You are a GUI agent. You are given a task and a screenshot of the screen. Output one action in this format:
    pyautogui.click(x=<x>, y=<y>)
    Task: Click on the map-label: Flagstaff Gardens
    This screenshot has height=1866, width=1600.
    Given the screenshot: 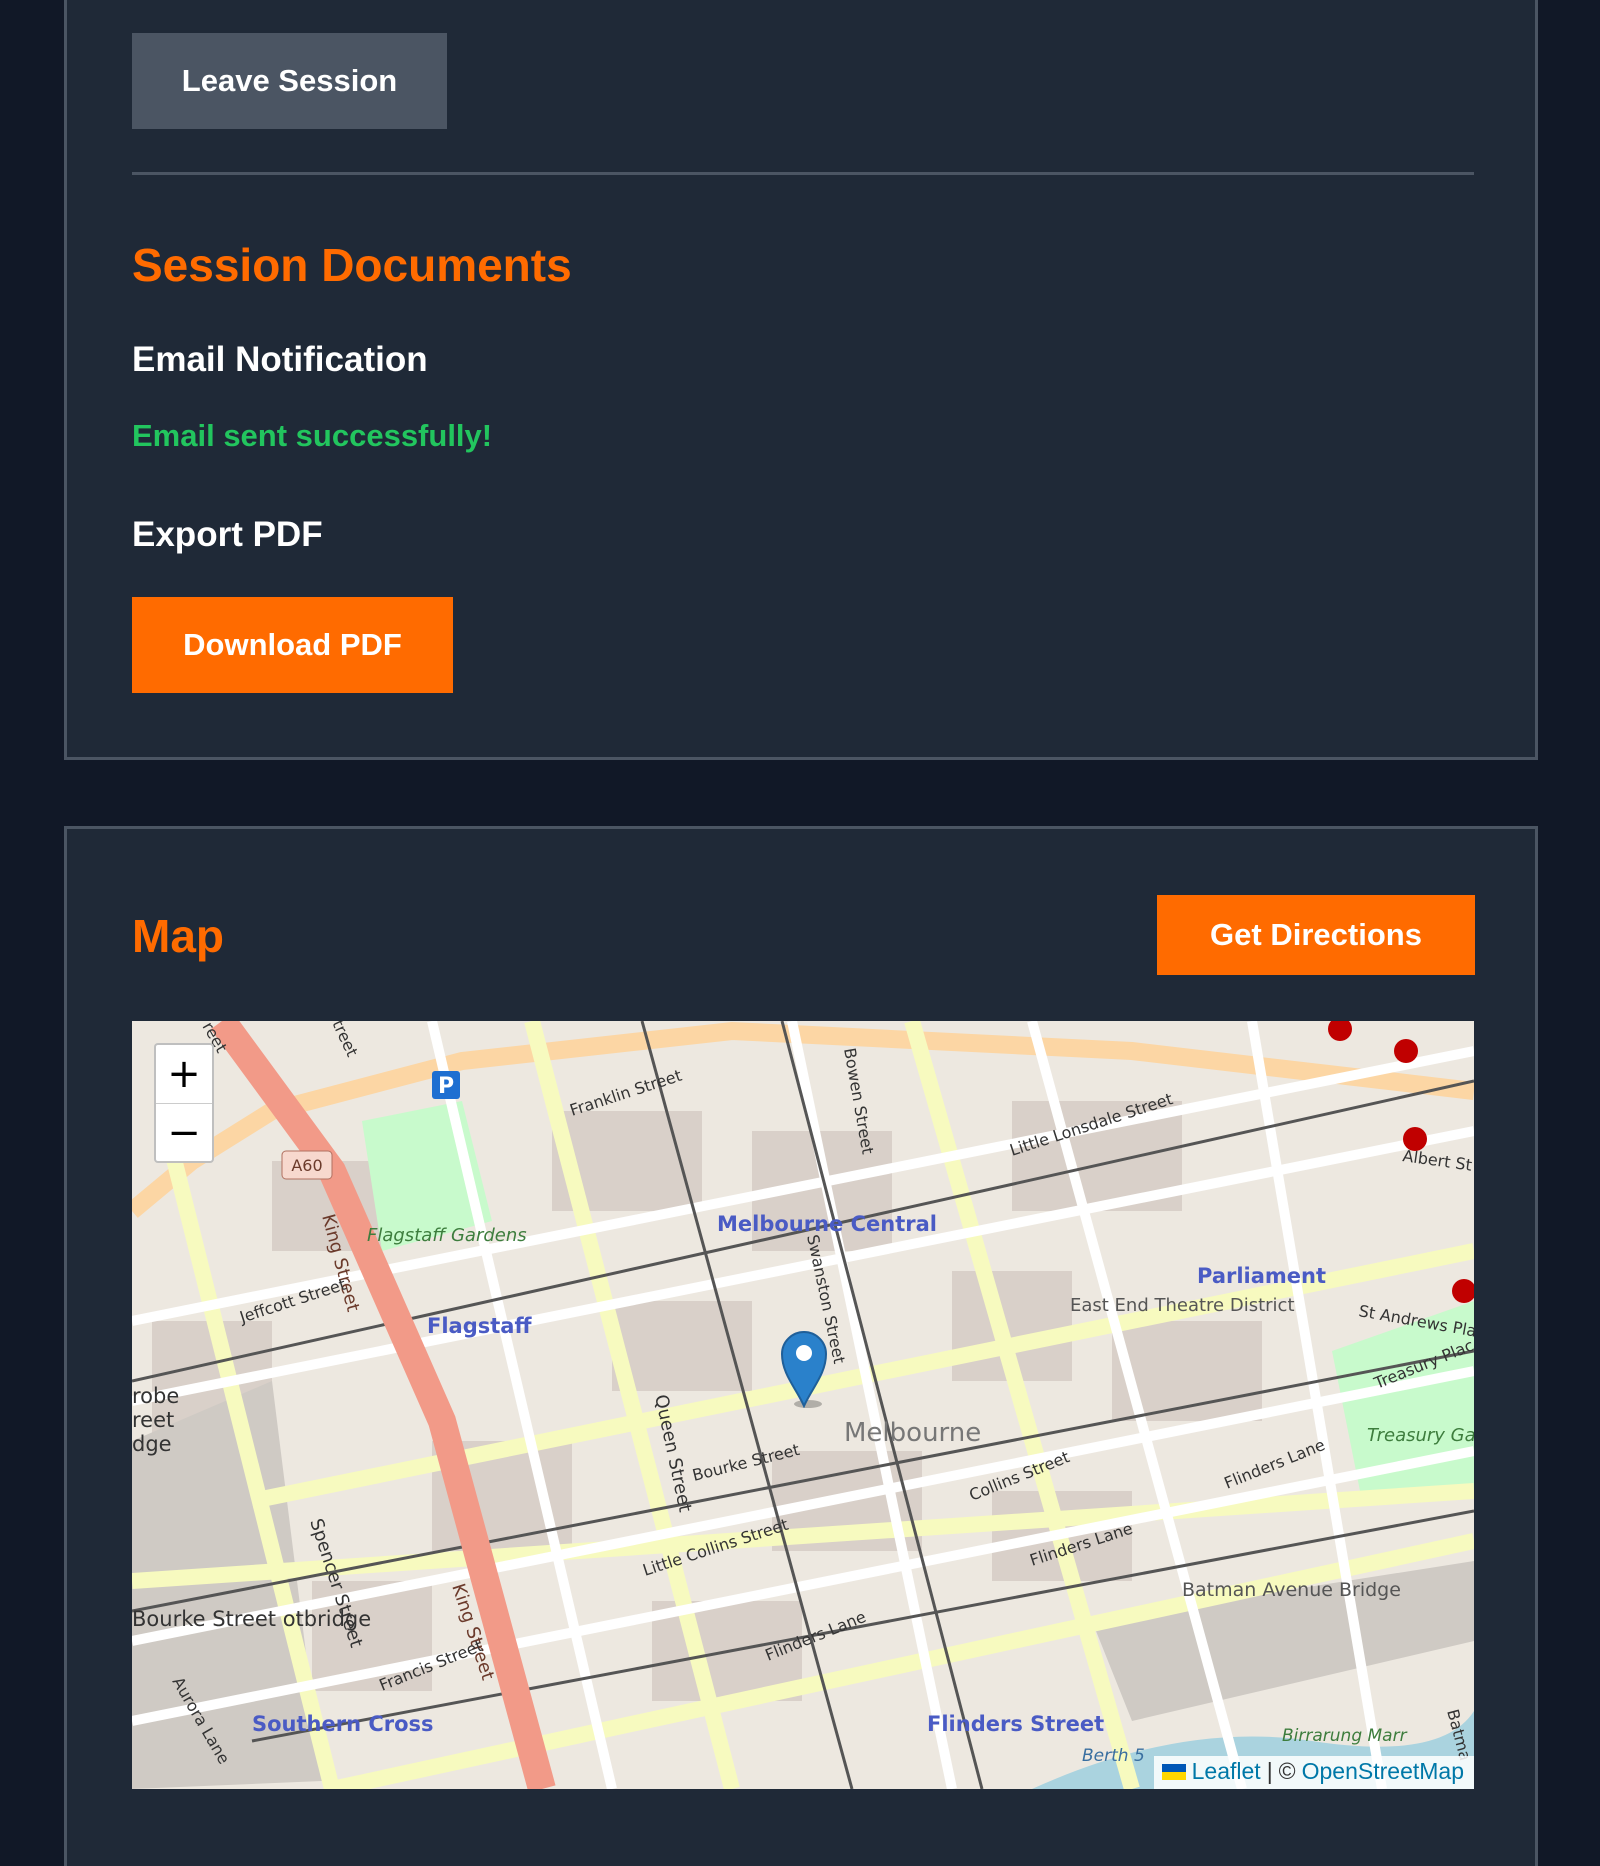 What is the action you would take?
    pyautogui.click(x=447, y=1235)
    